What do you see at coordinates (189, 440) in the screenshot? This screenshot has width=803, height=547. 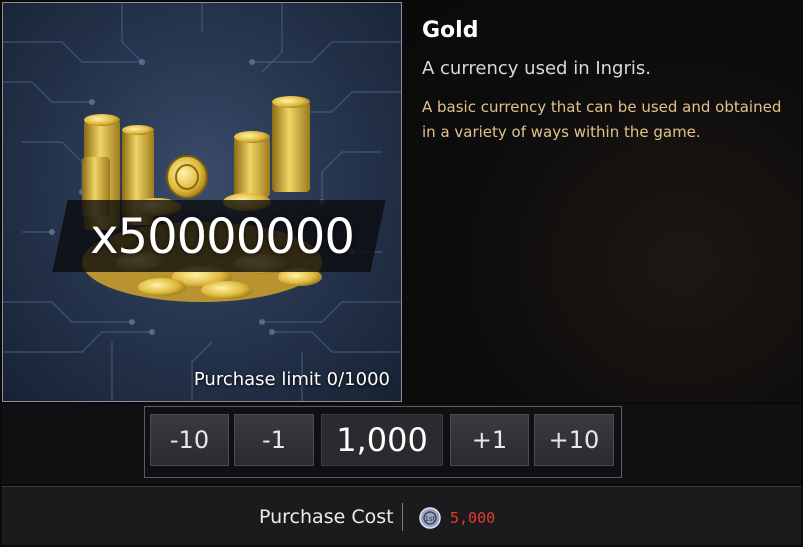 I see `minus-10-button: -10` at bounding box center [189, 440].